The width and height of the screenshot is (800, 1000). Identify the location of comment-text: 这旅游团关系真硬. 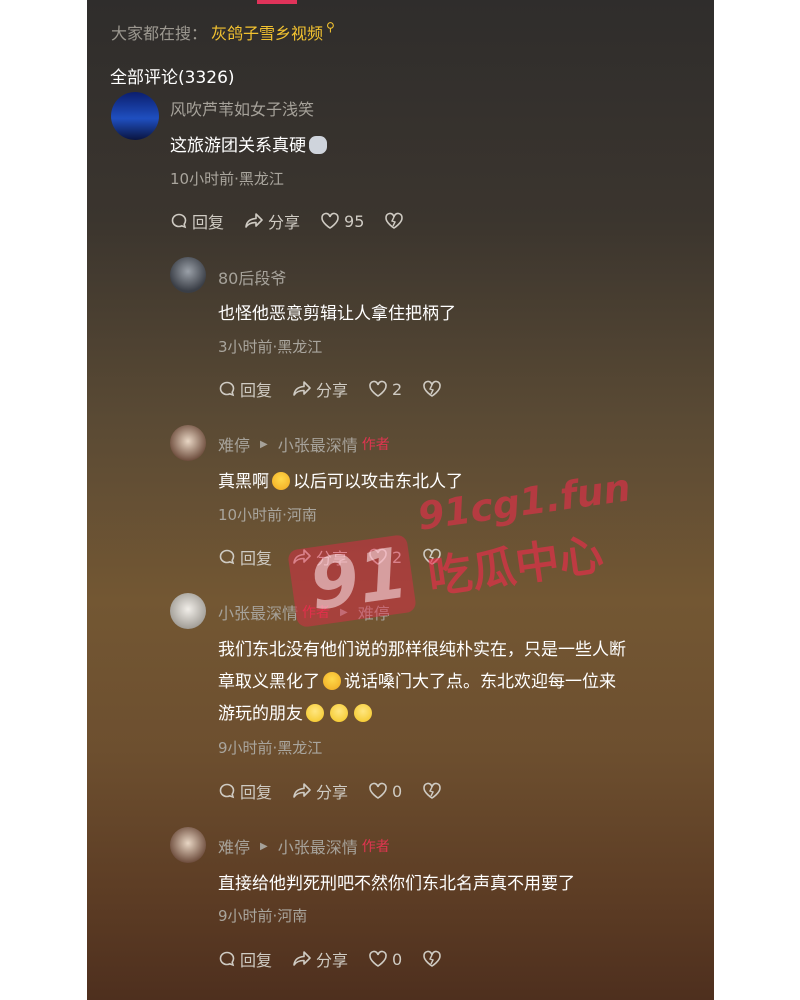
(410, 146).